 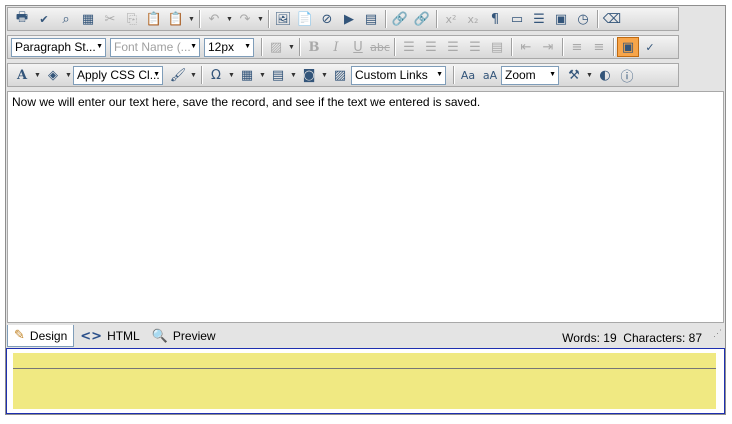 I want to click on tab-preview: 🔍 Preview, so click(x=184, y=336).